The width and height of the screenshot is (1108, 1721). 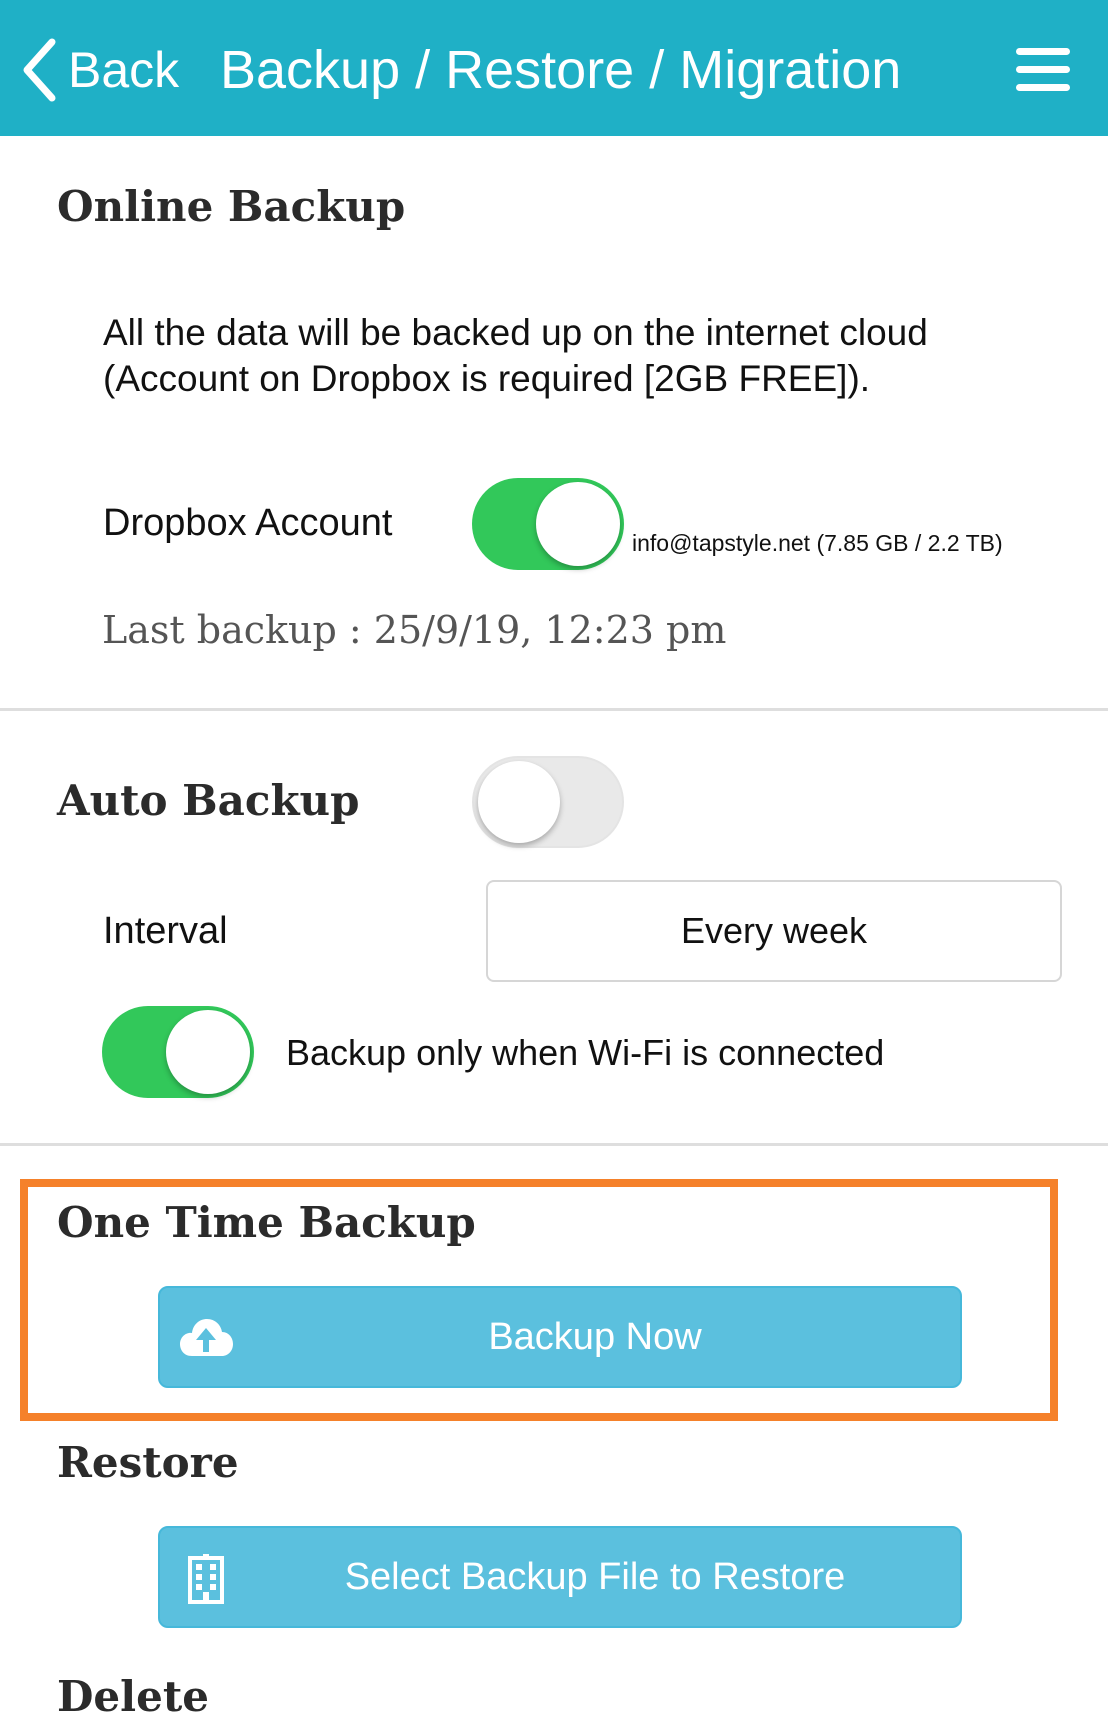 I want to click on select-backup-file-button: Select Backup File to Restore, so click(x=560, y=1577).